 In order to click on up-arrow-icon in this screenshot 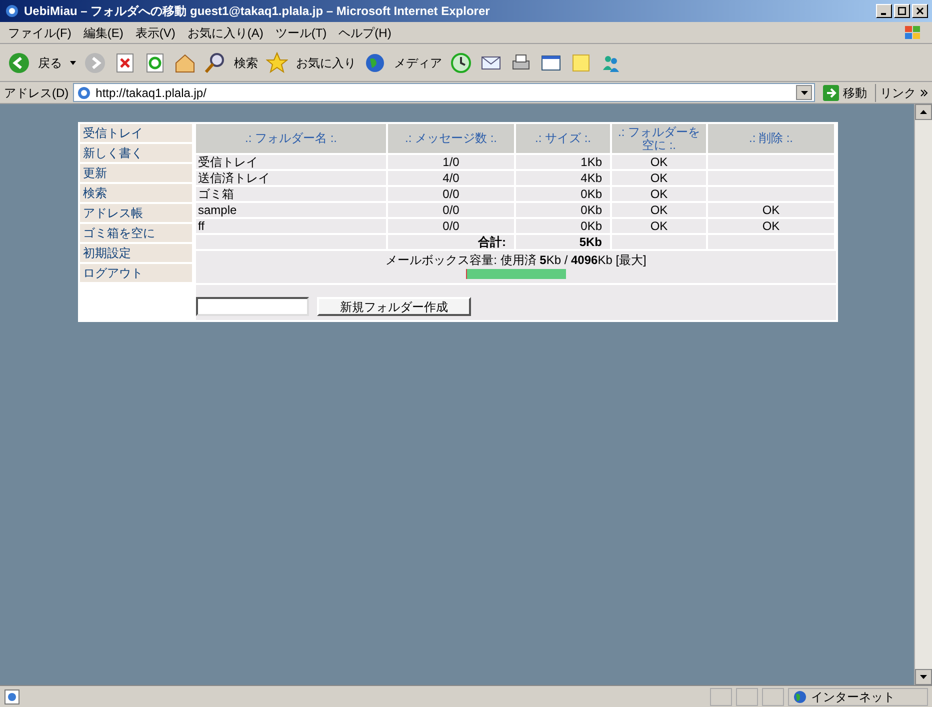, I will do `click(923, 112)`.